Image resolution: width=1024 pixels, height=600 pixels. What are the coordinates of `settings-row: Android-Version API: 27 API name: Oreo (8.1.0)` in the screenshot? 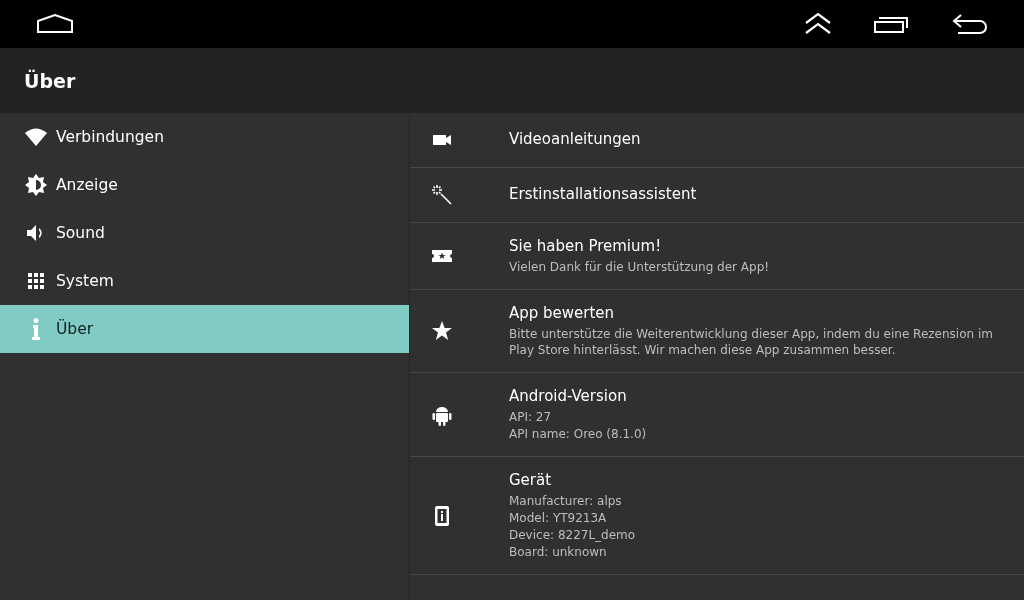 It's located at (717, 415).